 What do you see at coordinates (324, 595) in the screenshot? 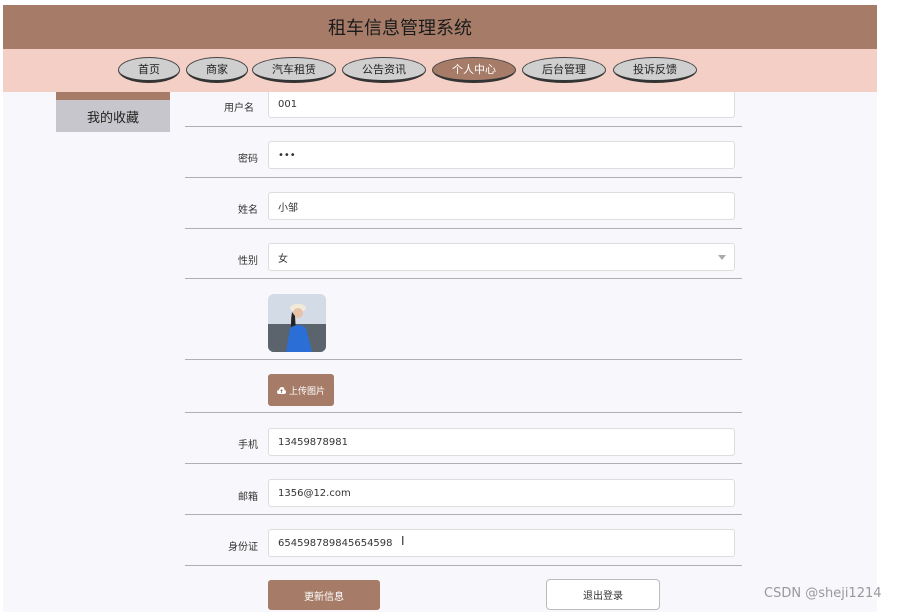
I see `update-info-button: 更新信息` at bounding box center [324, 595].